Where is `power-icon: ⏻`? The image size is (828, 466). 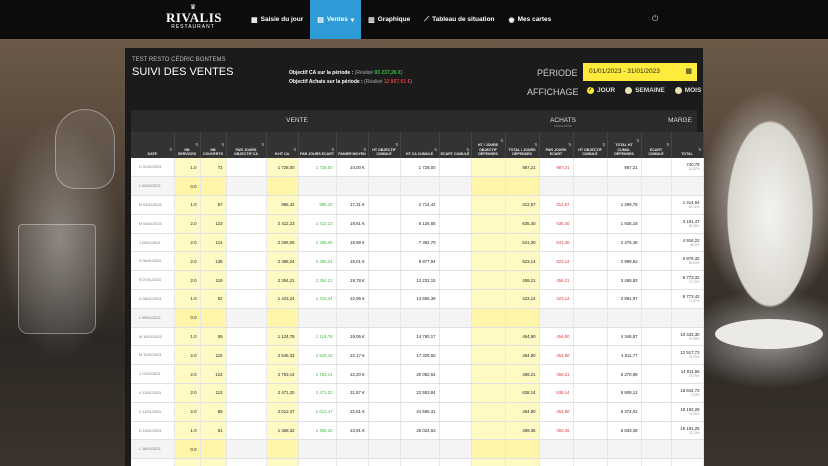 power-icon: ⏻ is located at coordinates (655, 19).